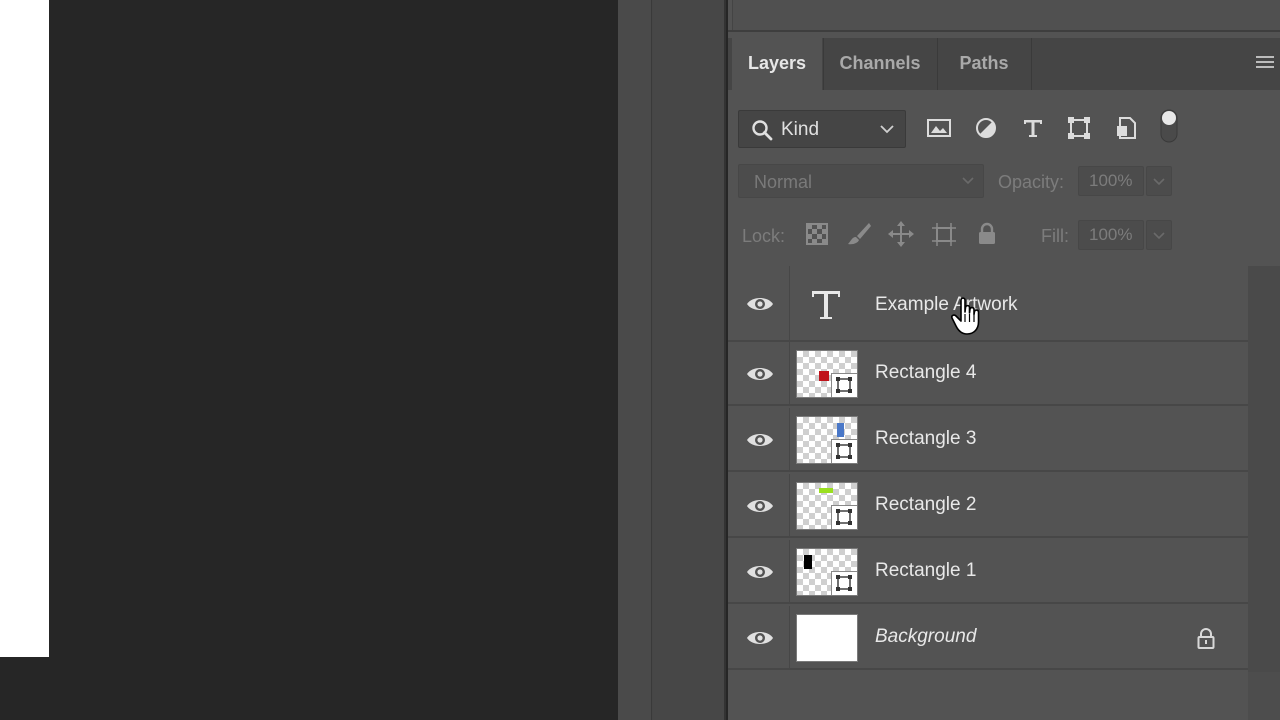  I want to click on dock-column-left, so click(635, 360).